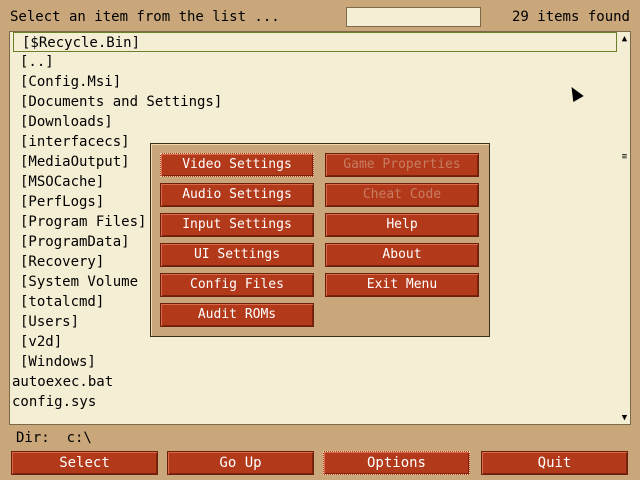  Describe the element at coordinates (66, 122) in the screenshot. I see `list-item: [Downloads]` at that location.